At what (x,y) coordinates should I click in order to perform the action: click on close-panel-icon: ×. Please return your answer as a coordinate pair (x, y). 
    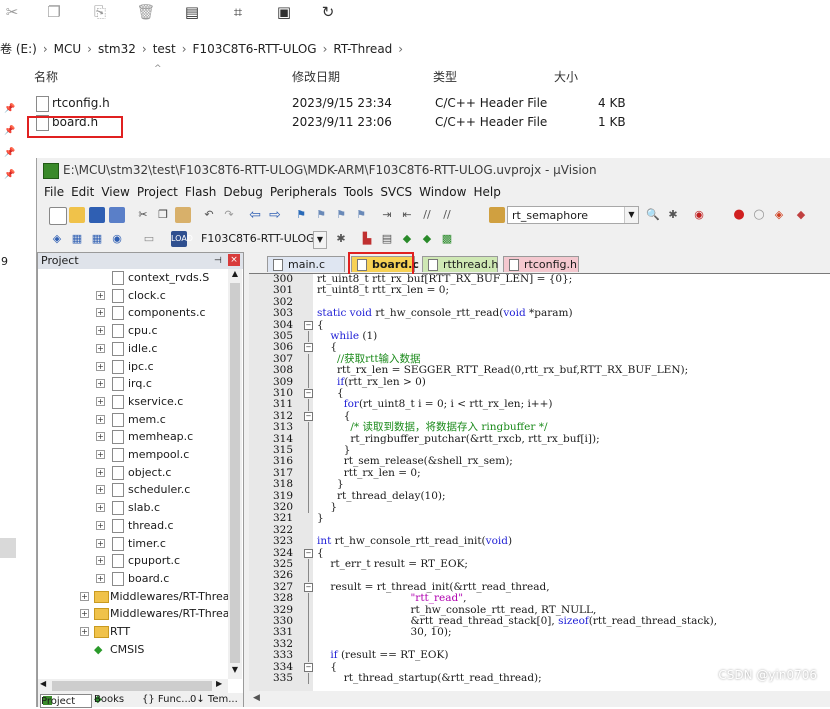
    Looking at the image, I should click on (234, 260).